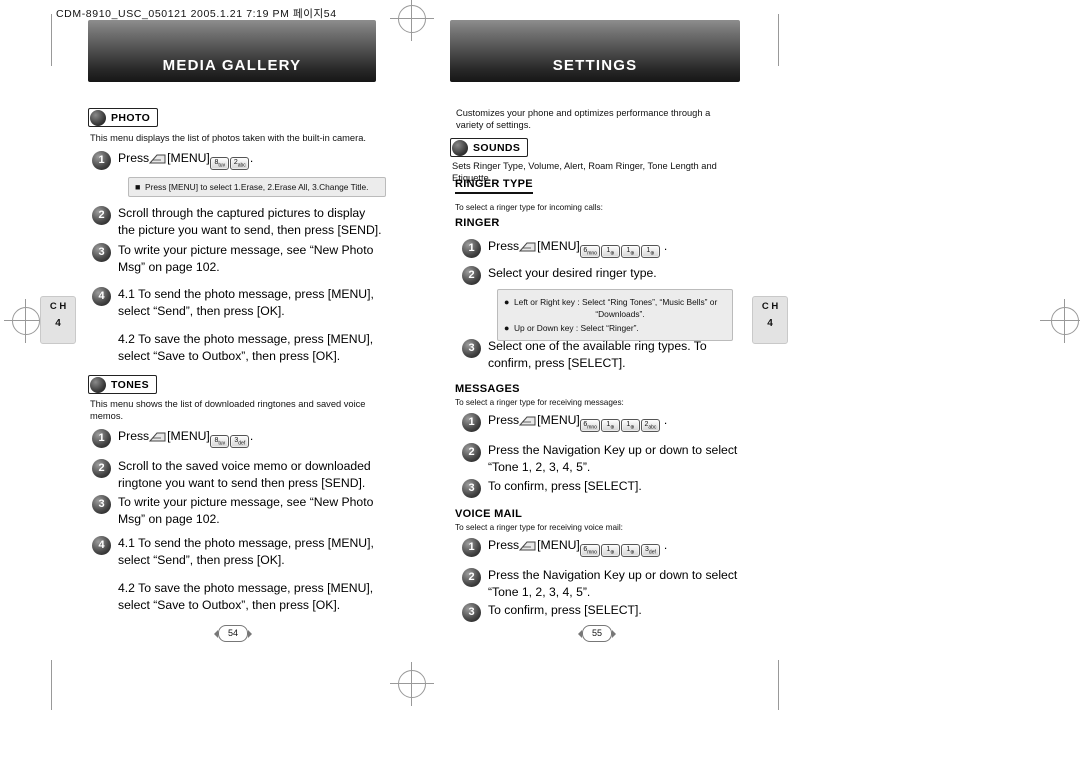 The image size is (1080, 763). What do you see at coordinates (233, 633) in the screenshot?
I see `page-number-left: 54` at bounding box center [233, 633].